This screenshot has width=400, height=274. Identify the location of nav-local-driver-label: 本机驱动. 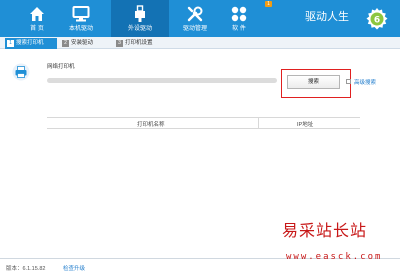
(80, 29).